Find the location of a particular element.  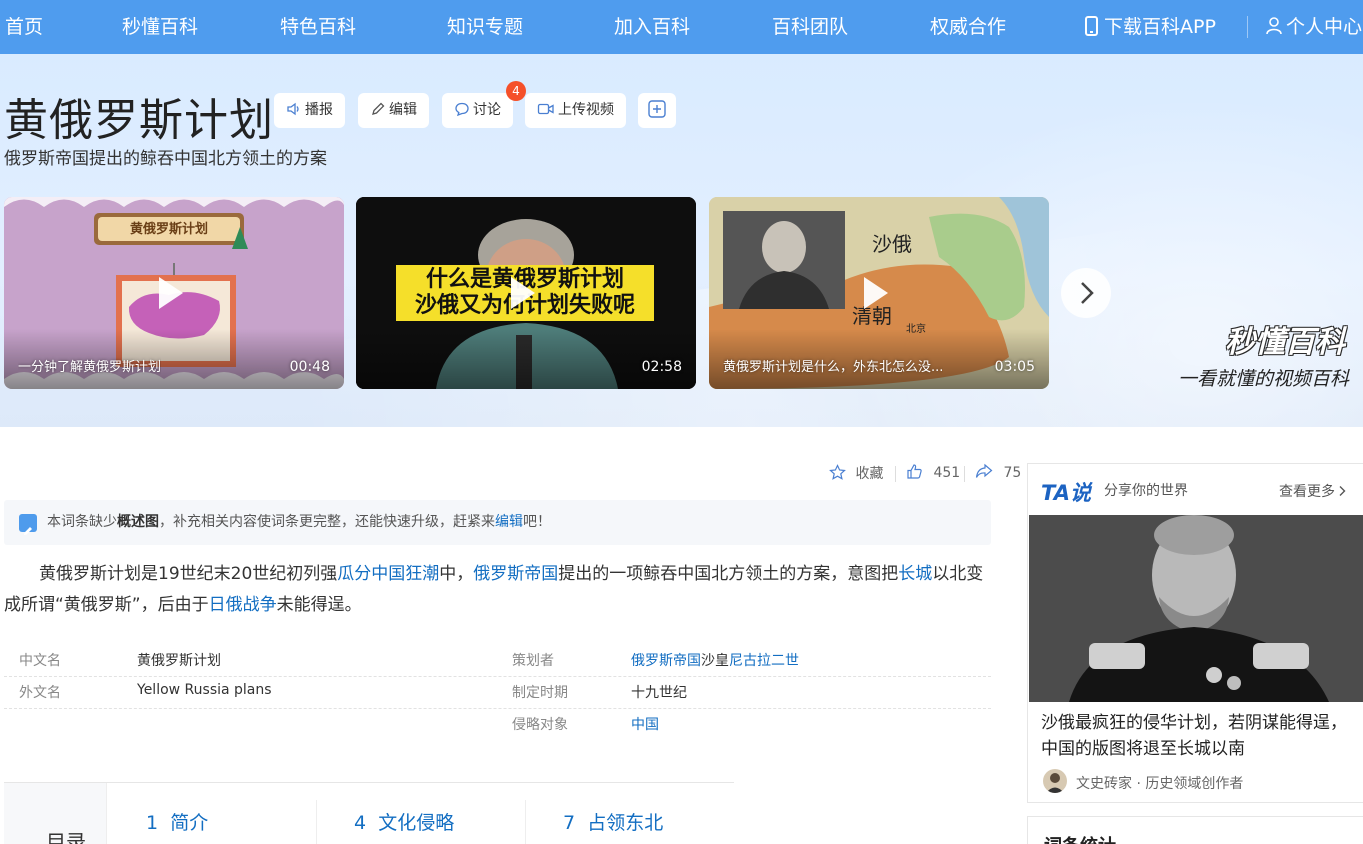

video-card-3: 沙俄 清朝 北京 黄俄罗斯计划是什么，外东北怎么没... 03:05 is located at coordinates (879, 293).